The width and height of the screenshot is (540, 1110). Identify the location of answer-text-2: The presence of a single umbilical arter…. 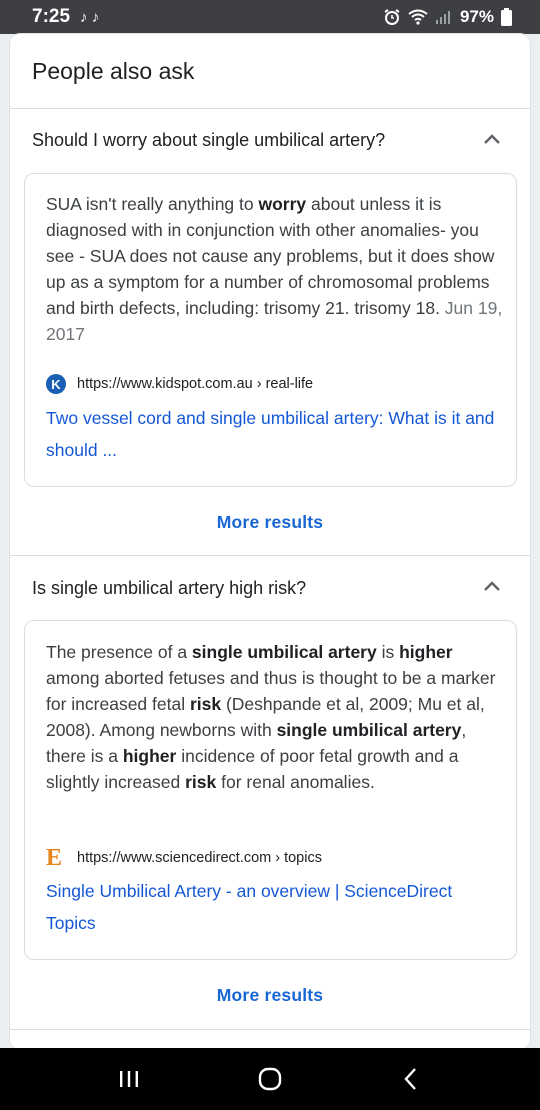
(276, 717).